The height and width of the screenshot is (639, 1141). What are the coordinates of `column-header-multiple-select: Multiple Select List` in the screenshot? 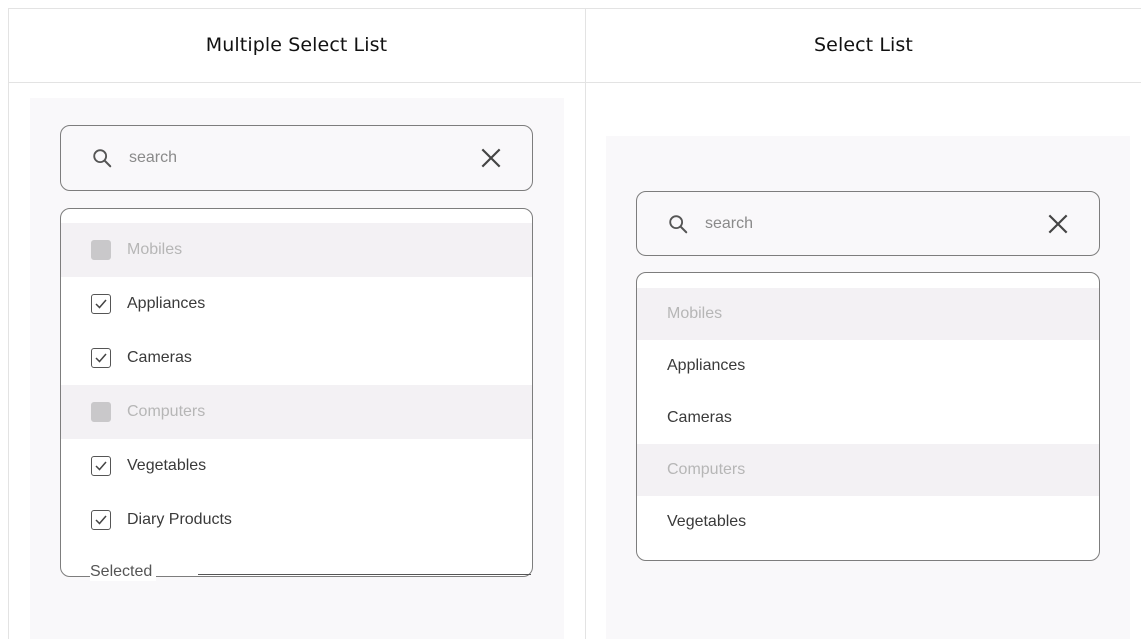 It's located at (296, 45).